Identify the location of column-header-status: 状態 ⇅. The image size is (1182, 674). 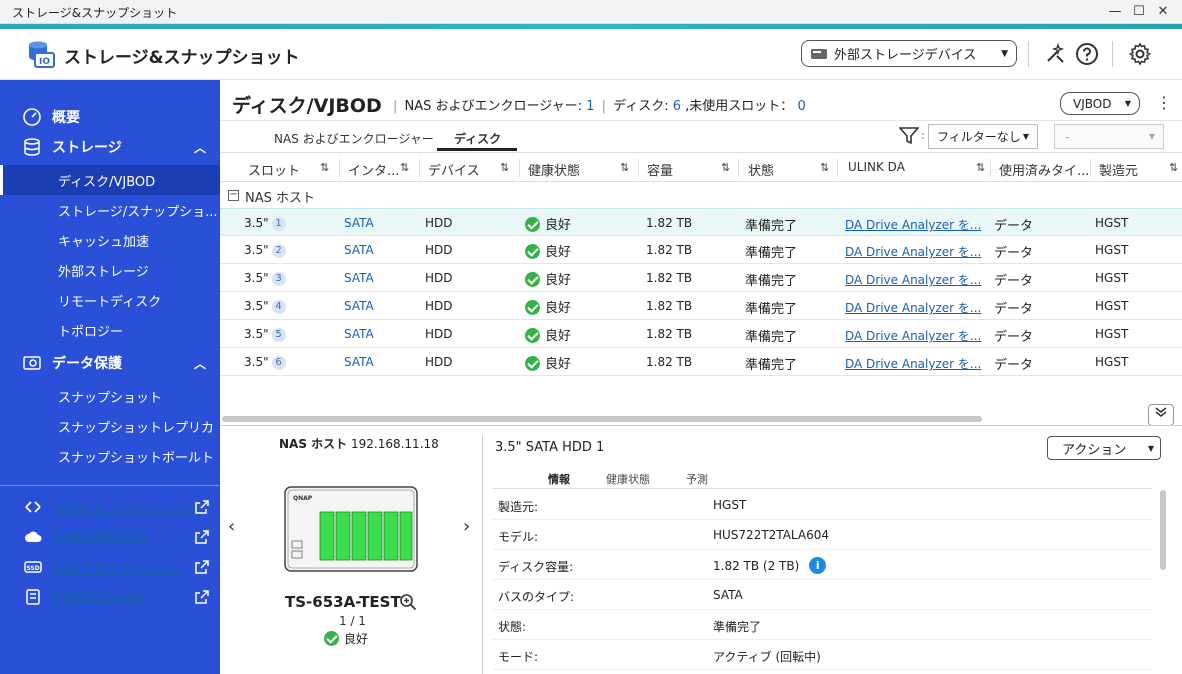
(788, 169).